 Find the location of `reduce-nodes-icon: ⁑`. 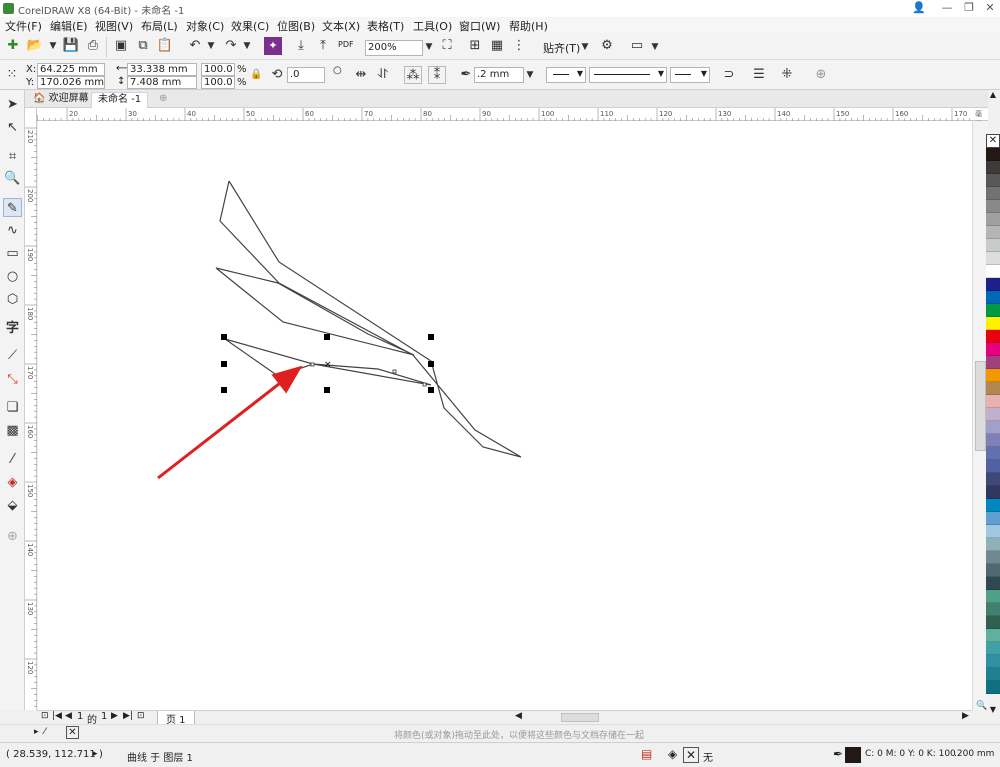

reduce-nodes-icon: ⁑ is located at coordinates (437, 75).